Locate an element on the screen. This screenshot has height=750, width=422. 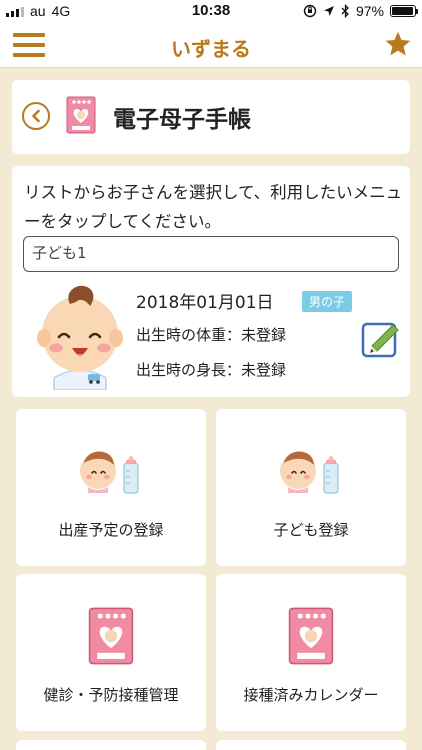
menu-tile-label: 健診・予防接種管理 is located at coordinates (111, 695).